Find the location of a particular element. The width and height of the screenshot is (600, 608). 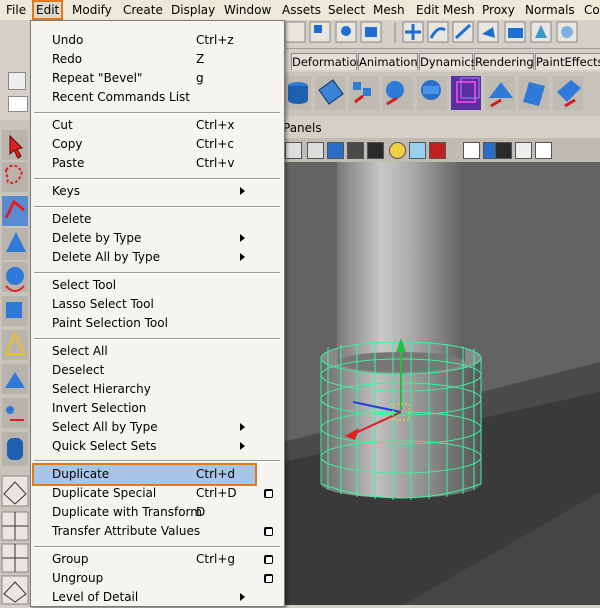

menu-item-label: Copy is located at coordinates (67, 144).